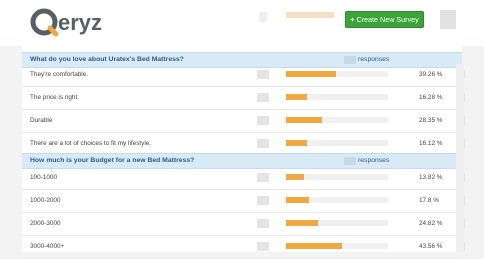 Image resolution: width=484 pixels, height=259 pixels. What do you see at coordinates (45, 223) in the screenshot?
I see `answer-label: 2000-3000` at bounding box center [45, 223].